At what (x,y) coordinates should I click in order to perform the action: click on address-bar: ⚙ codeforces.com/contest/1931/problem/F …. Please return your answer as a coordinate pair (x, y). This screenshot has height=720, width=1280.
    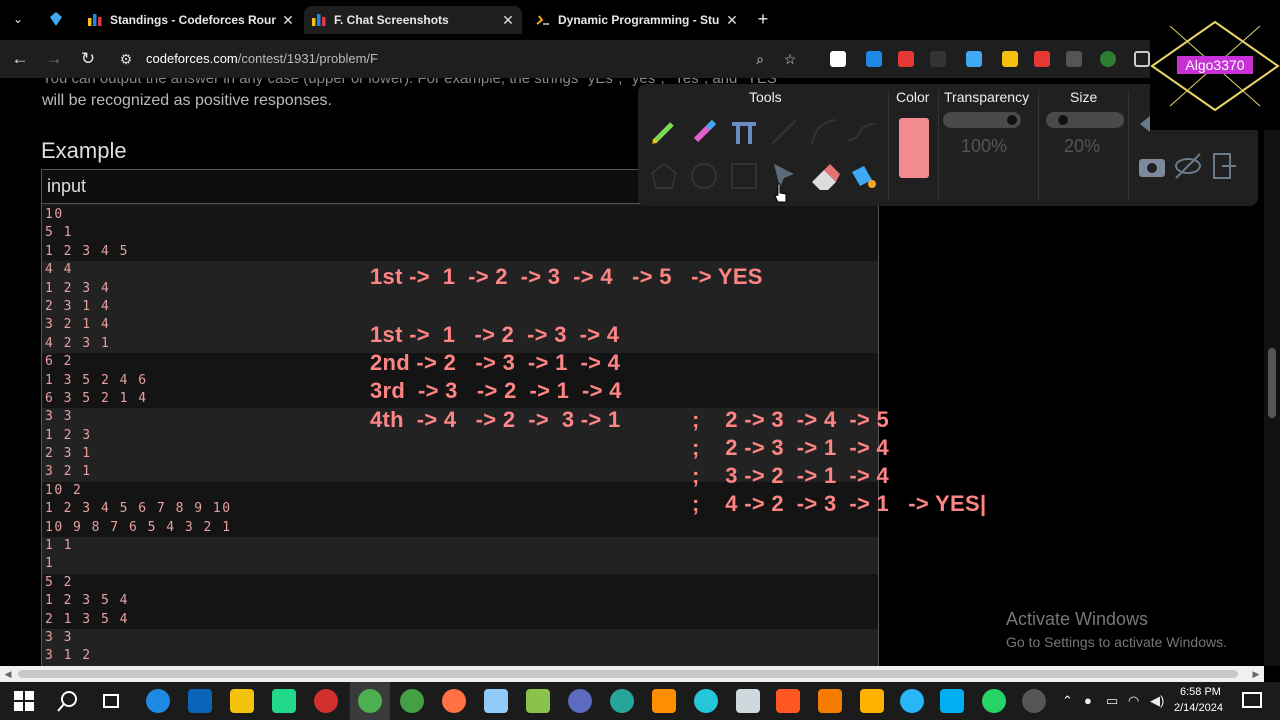
    Looking at the image, I should click on (460, 59).